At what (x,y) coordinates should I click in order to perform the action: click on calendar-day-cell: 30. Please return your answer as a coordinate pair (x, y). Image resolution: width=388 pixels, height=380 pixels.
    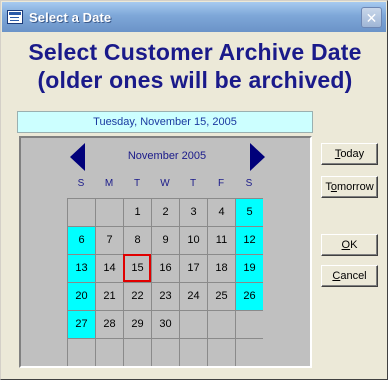
    Looking at the image, I should click on (165, 324).